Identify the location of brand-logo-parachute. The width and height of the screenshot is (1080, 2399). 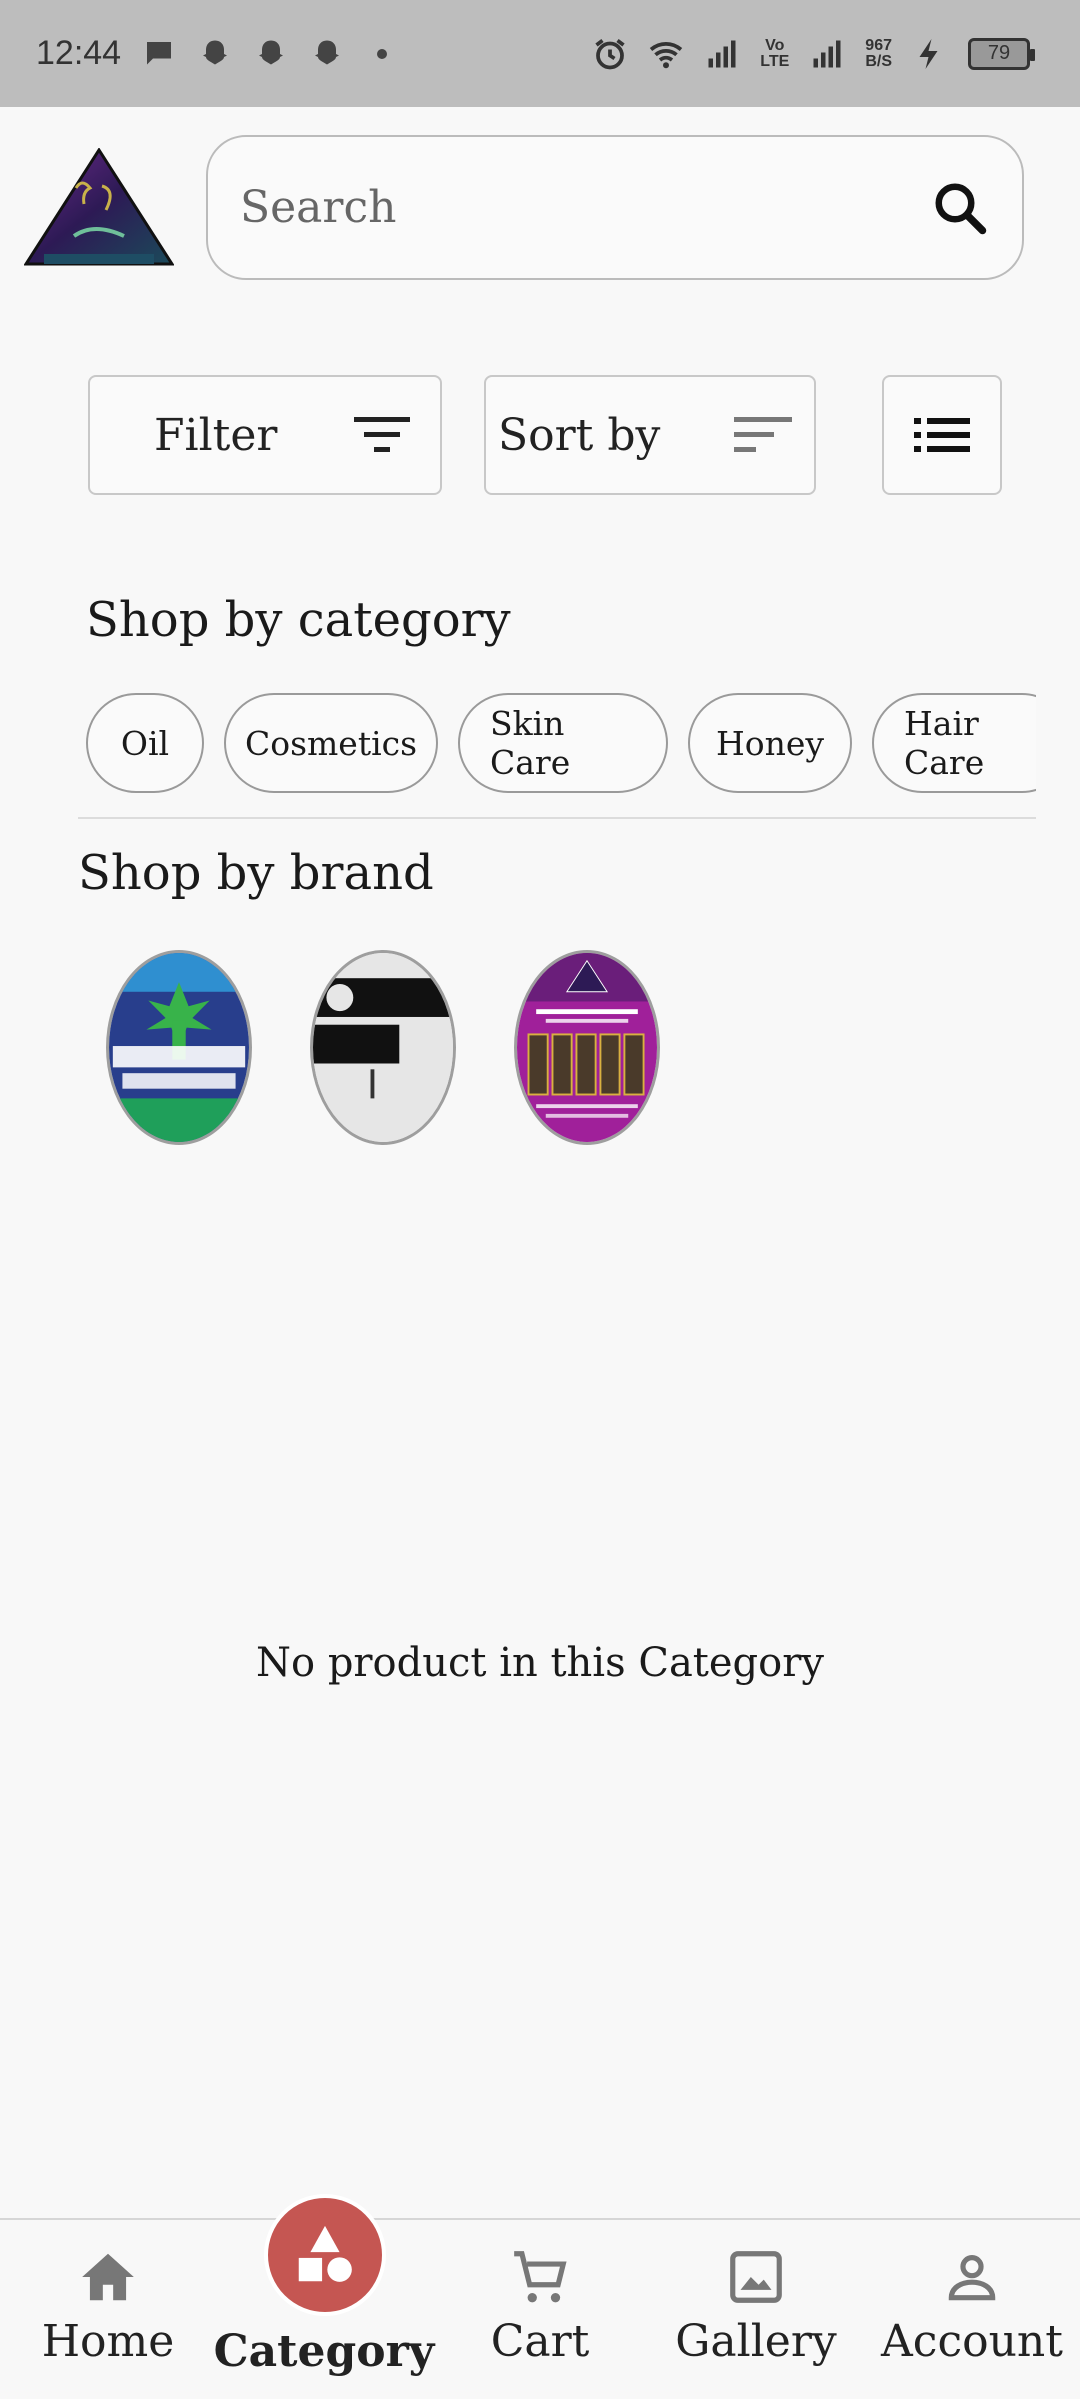
(179, 1047).